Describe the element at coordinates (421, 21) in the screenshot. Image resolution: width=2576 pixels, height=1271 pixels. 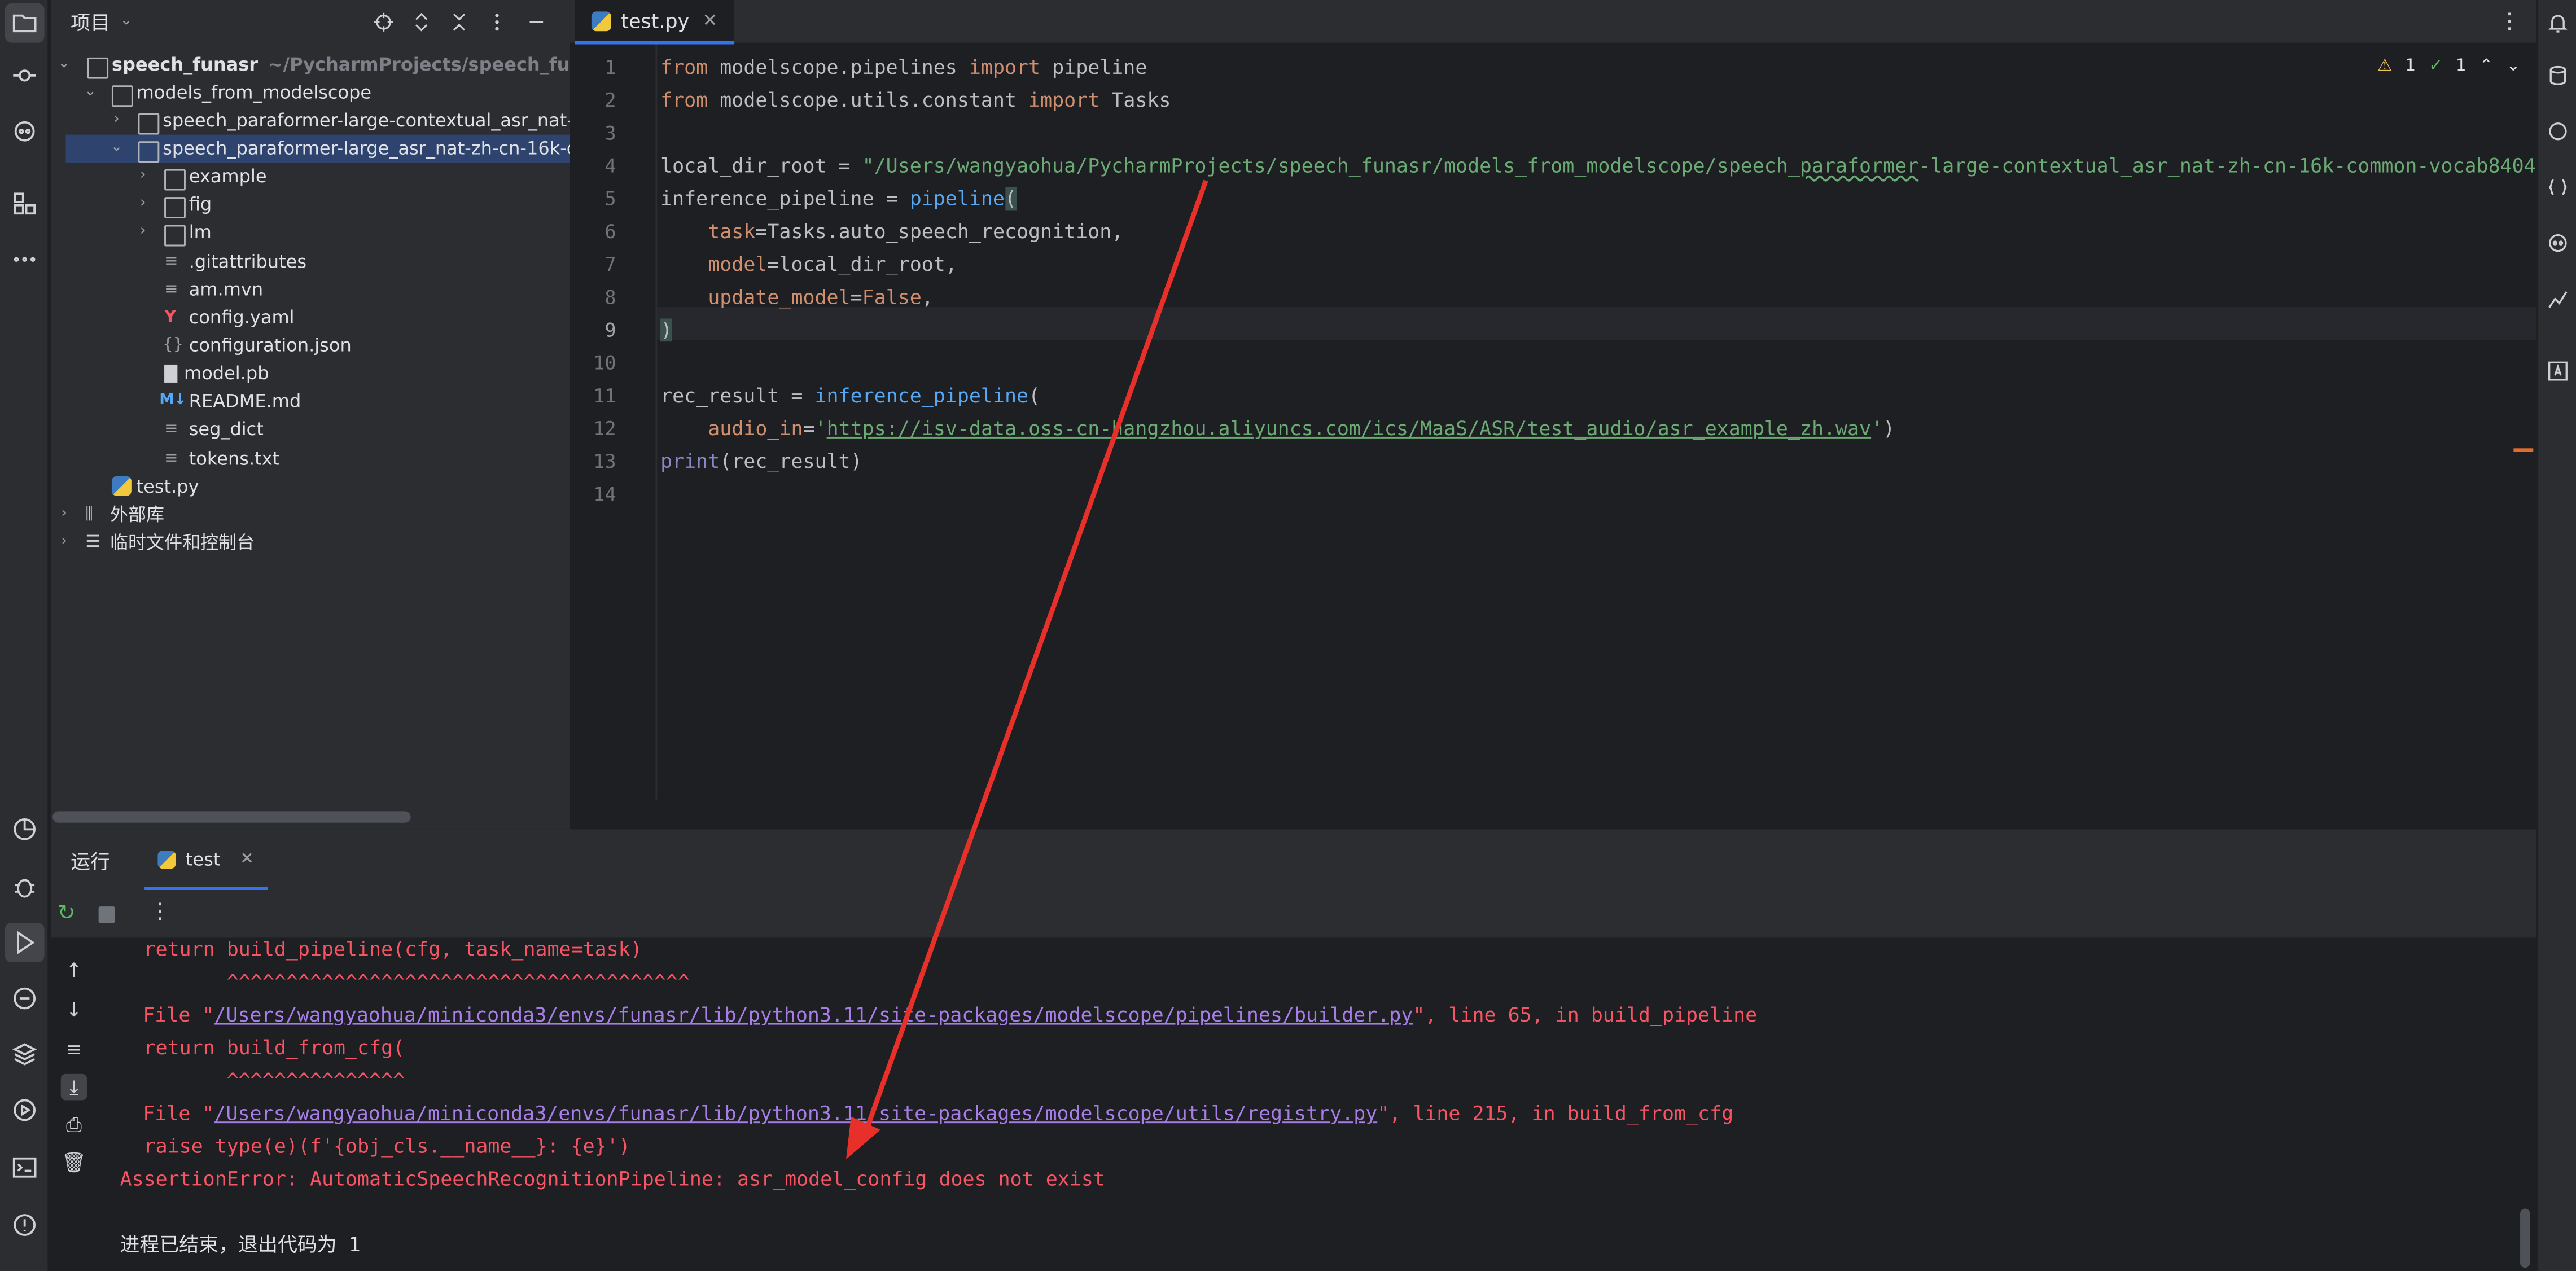
I see `expand-all-icon` at that location.